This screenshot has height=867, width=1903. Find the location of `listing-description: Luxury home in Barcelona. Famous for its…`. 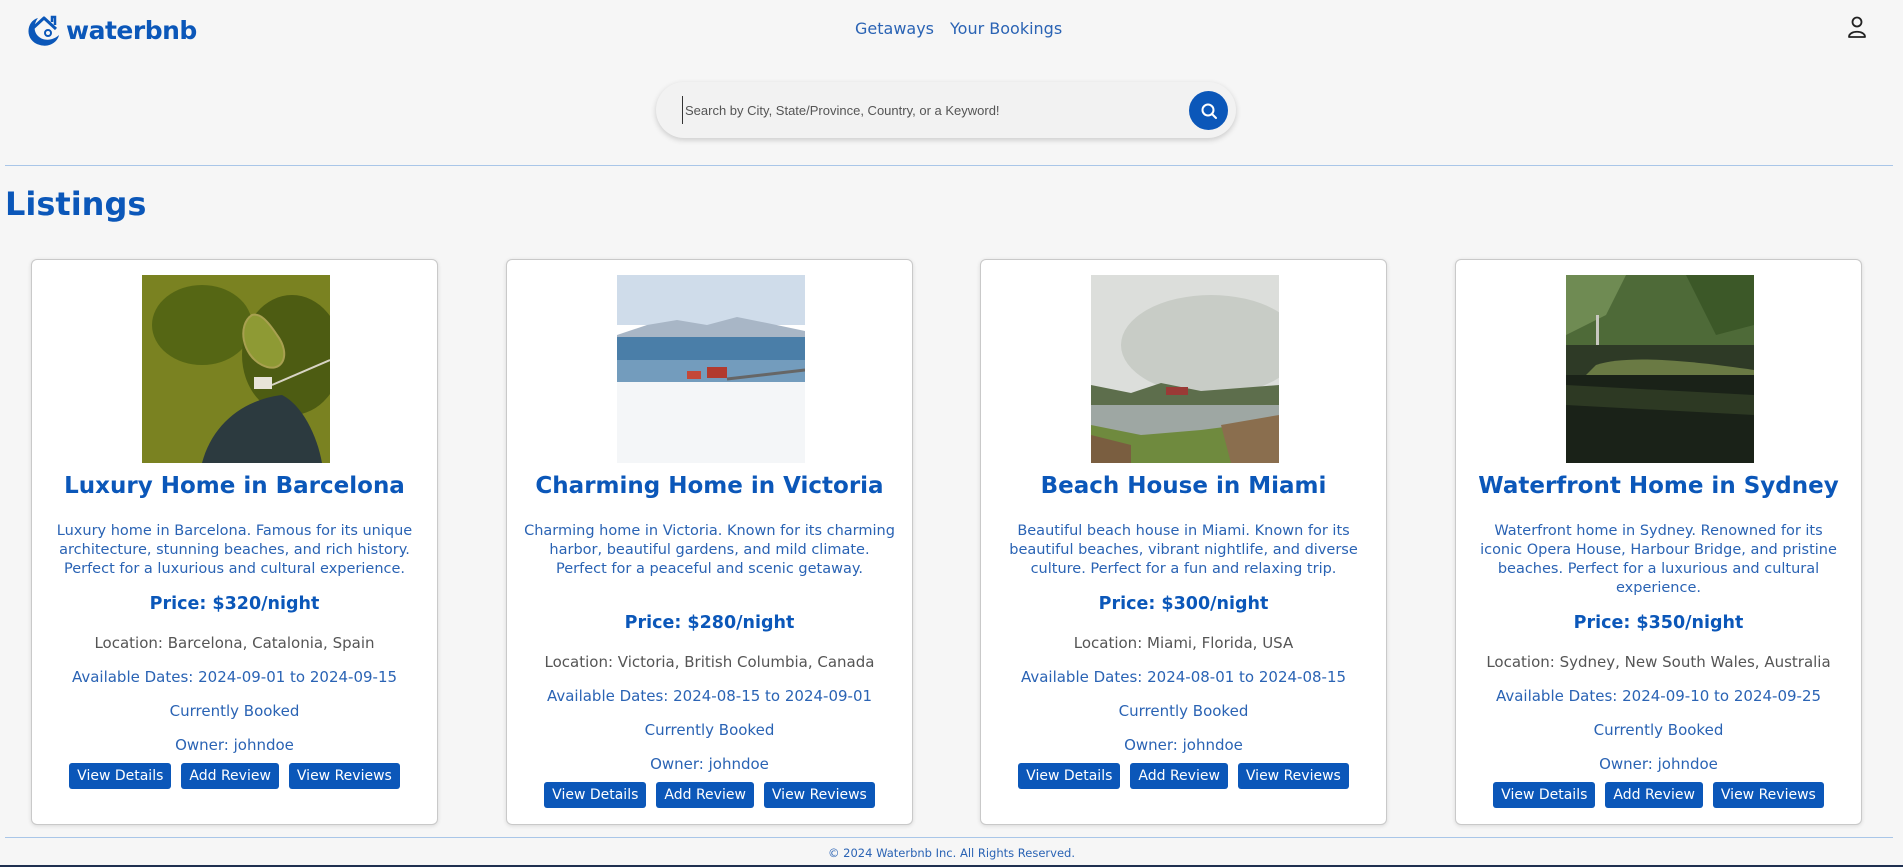

listing-description: Luxury home in Barcelona. Famous for its… is located at coordinates (234, 550).